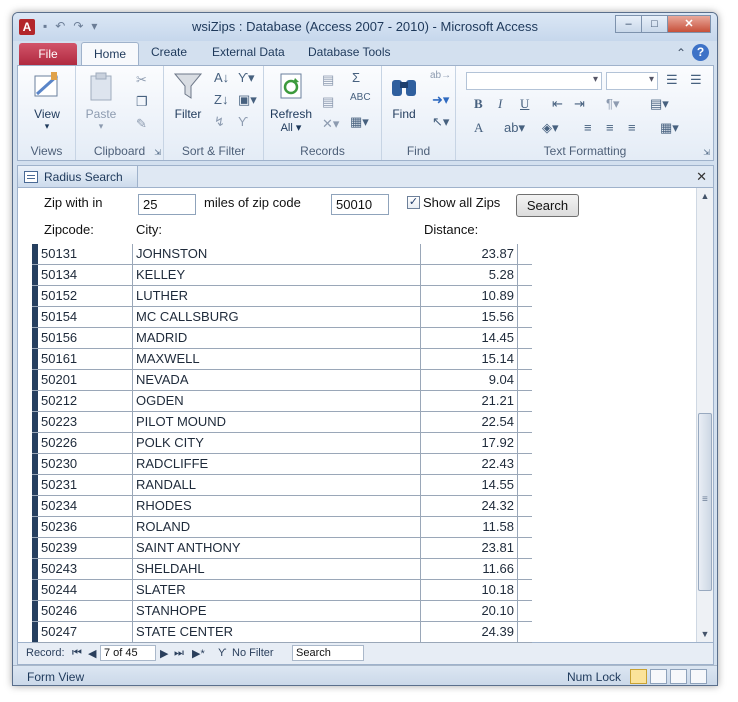 Image resolution: width=738 pixels, height=702 pixels. I want to click on distance-cell: 15.14, so click(469, 359).